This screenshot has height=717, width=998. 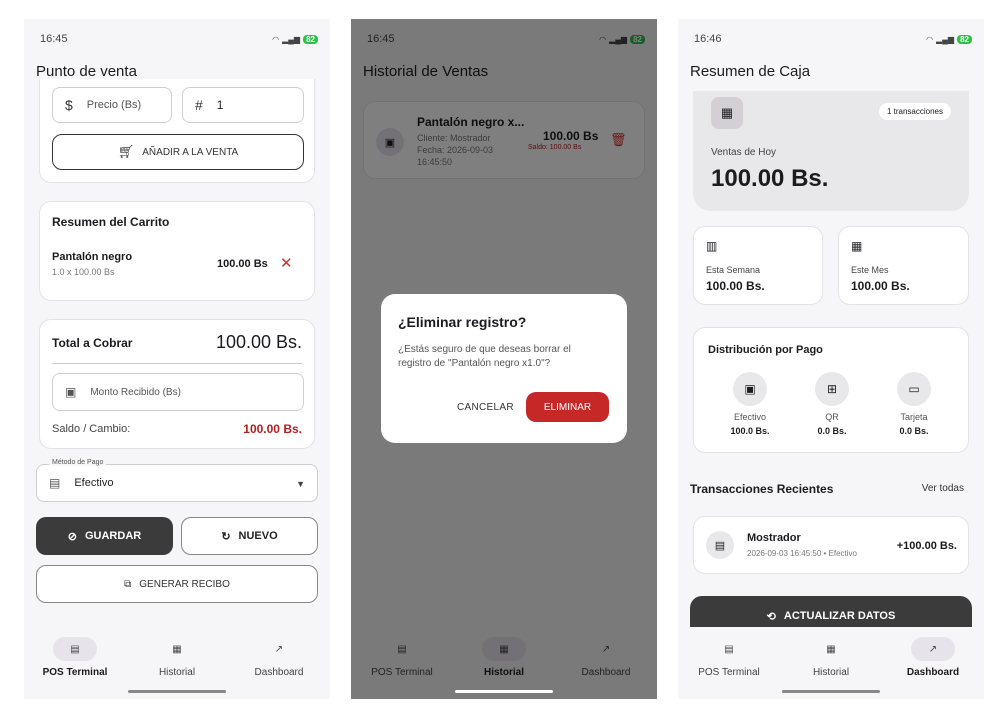 I want to click on generate-receipt-button: ⧉ GENERAR RECIBO, so click(x=177, y=584).